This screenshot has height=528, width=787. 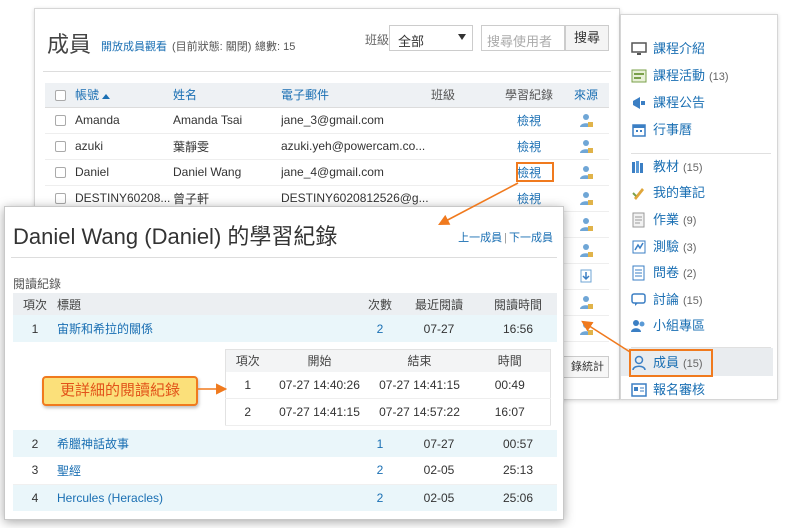 I want to click on user-search-input: 搜尋使用者, so click(x=523, y=38).